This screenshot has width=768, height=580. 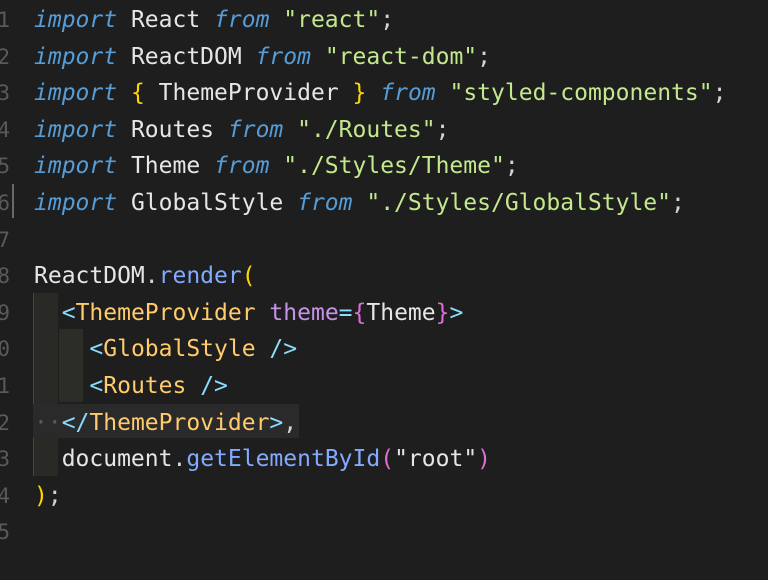 I want to click on code-token: =, so click(x=345, y=312).